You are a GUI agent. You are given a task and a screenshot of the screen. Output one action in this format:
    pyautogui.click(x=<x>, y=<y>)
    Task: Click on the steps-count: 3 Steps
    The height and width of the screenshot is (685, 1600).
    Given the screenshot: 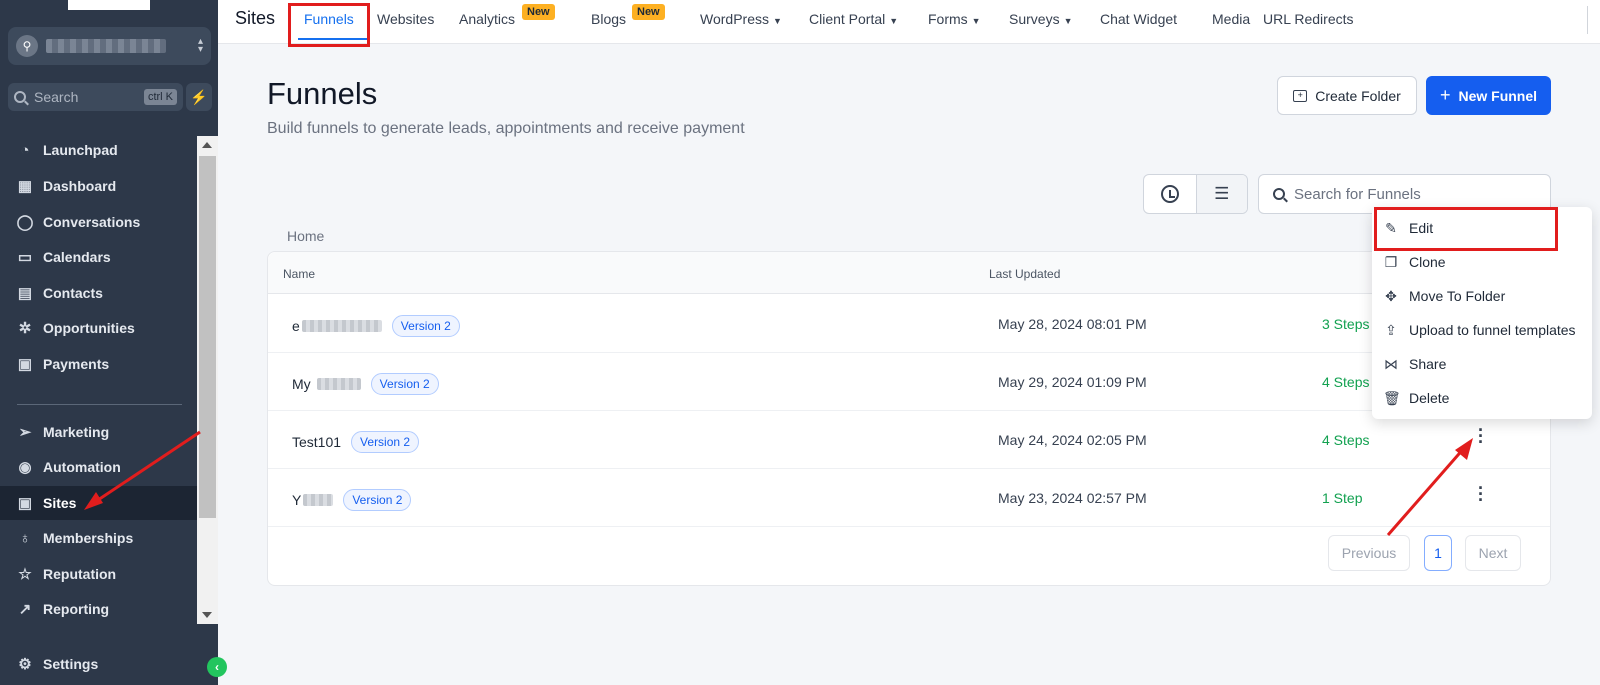 What is the action you would take?
    pyautogui.click(x=1345, y=324)
    